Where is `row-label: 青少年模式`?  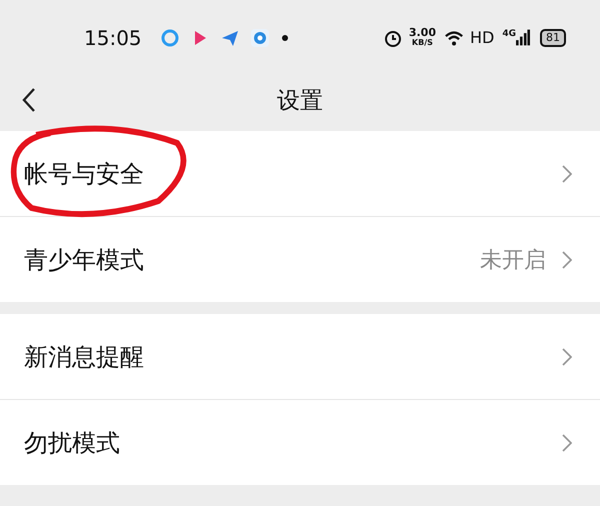
row-label: 青少年模式 is located at coordinates (84, 260).